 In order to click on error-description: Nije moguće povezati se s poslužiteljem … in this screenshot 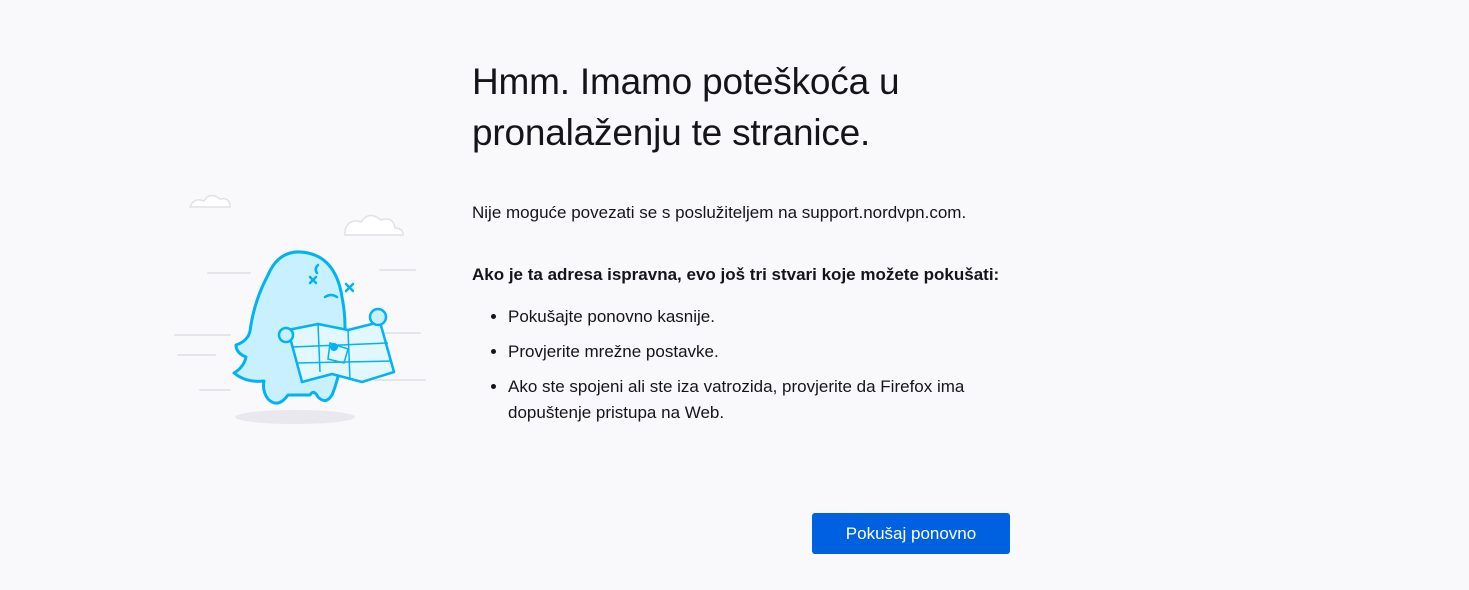, I will do `click(719, 212)`.